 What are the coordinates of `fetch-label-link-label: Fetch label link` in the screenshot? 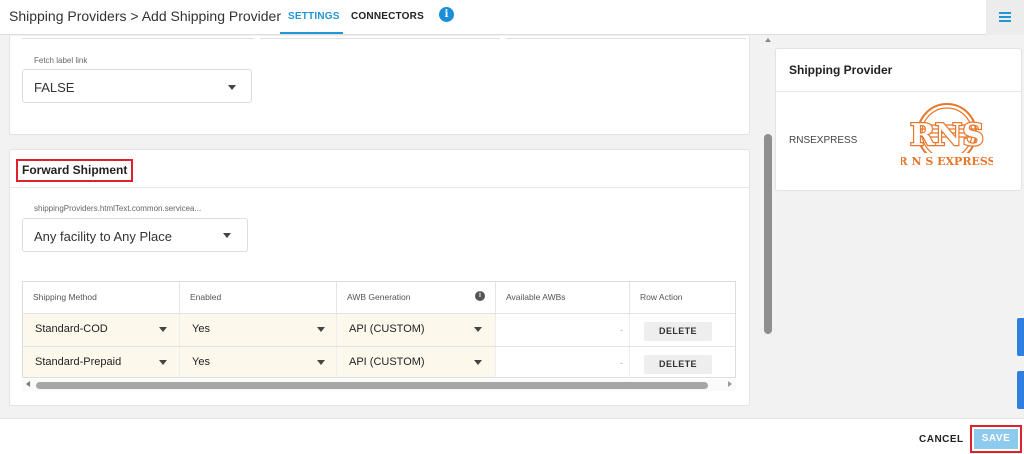 It's located at (61, 60).